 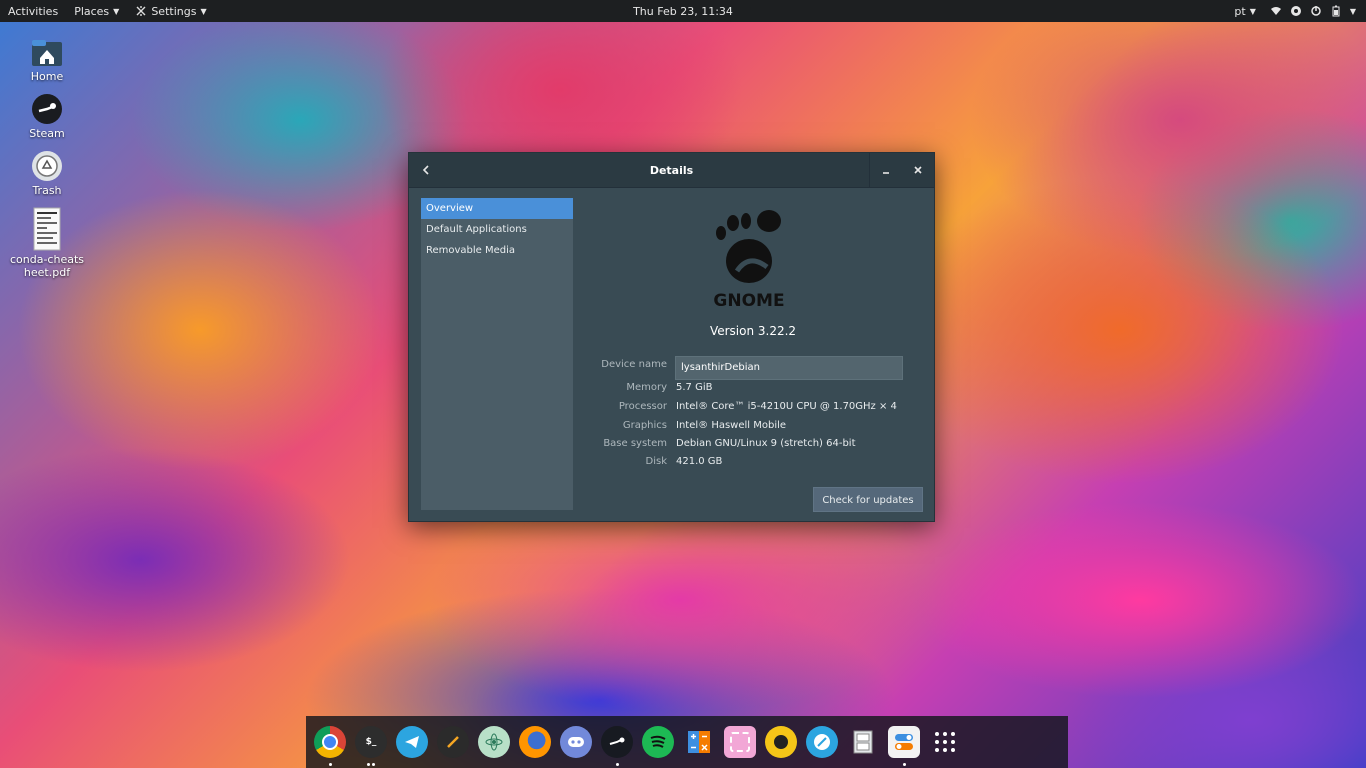 I want to click on desktop-steam-label: Steam, so click(x=47, y=133).